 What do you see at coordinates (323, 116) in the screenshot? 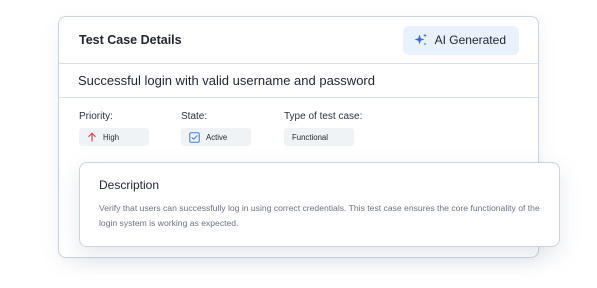
I see `type-label: Type of test case:` at bounding box center [323, 116].